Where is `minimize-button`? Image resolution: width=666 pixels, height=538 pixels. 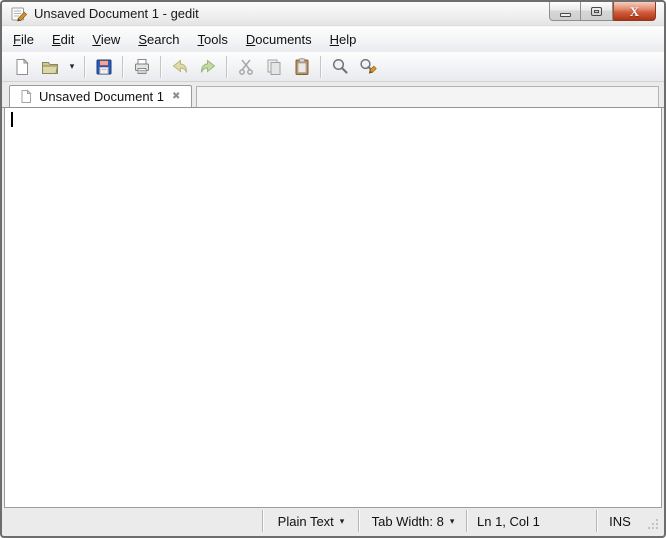
minimize-button is located at coordinates (565, 11).